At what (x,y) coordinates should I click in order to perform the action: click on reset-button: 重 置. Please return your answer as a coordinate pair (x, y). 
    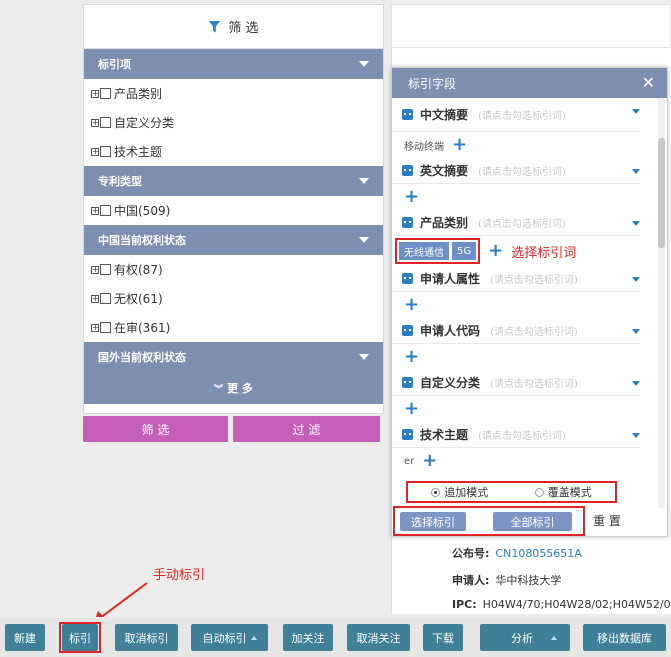
    Looking at the image, I should click on (607, 520).